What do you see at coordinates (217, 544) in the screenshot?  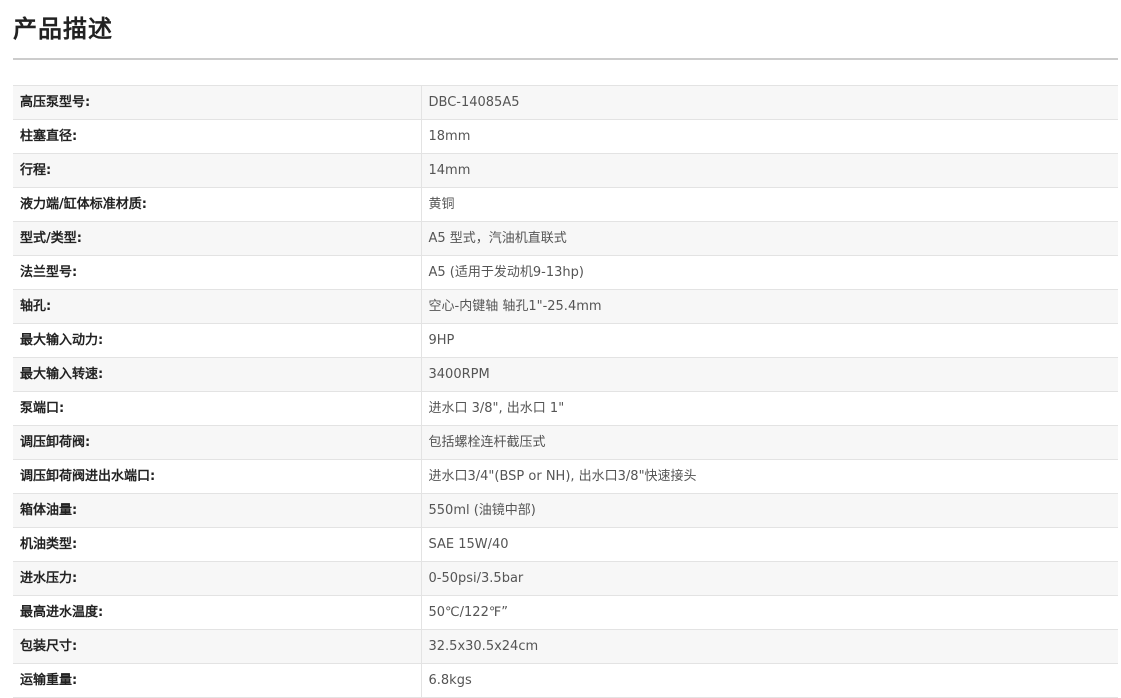 I see `spec-label: 机油类型:` at bounding box center [217, 544].